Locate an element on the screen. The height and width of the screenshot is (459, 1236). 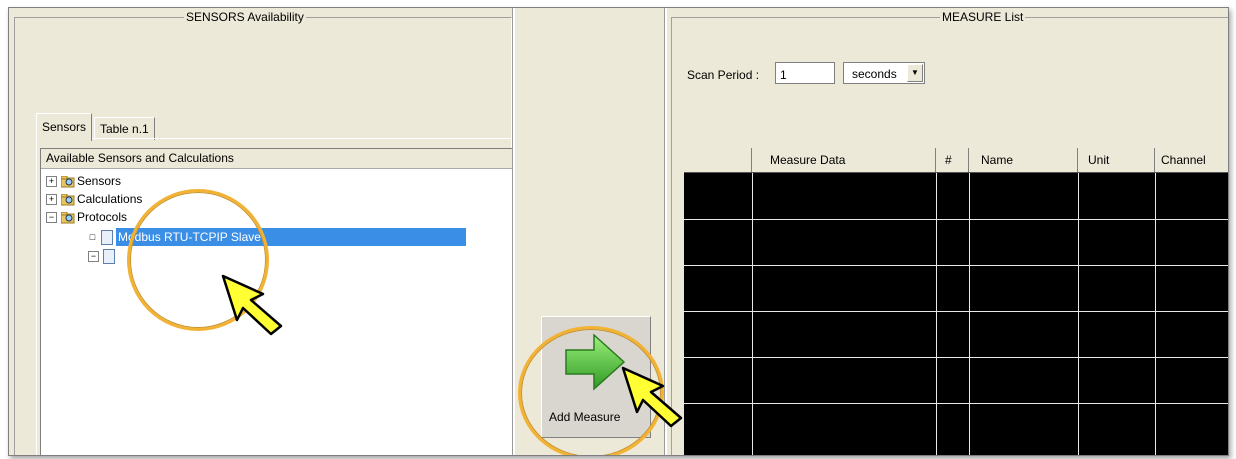
column-header-number: # is located at coordinates (952, 160).